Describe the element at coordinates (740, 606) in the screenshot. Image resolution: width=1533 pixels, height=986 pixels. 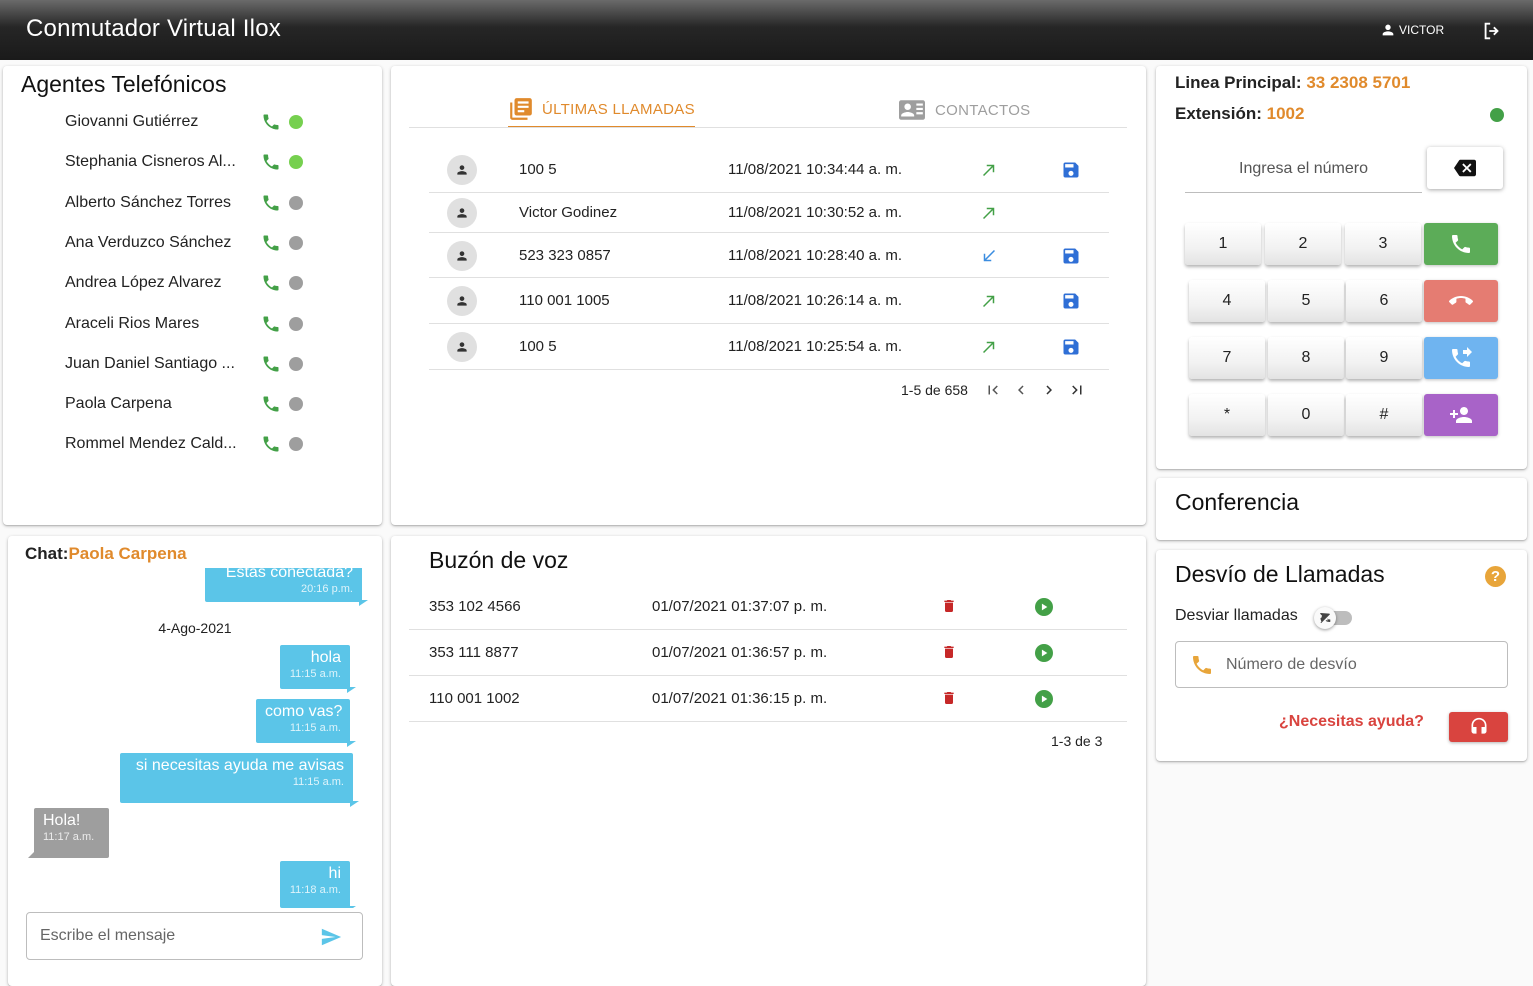
I see `voicemail-datetime: 01/07/2021 01:37:07 p. m.` at that location.